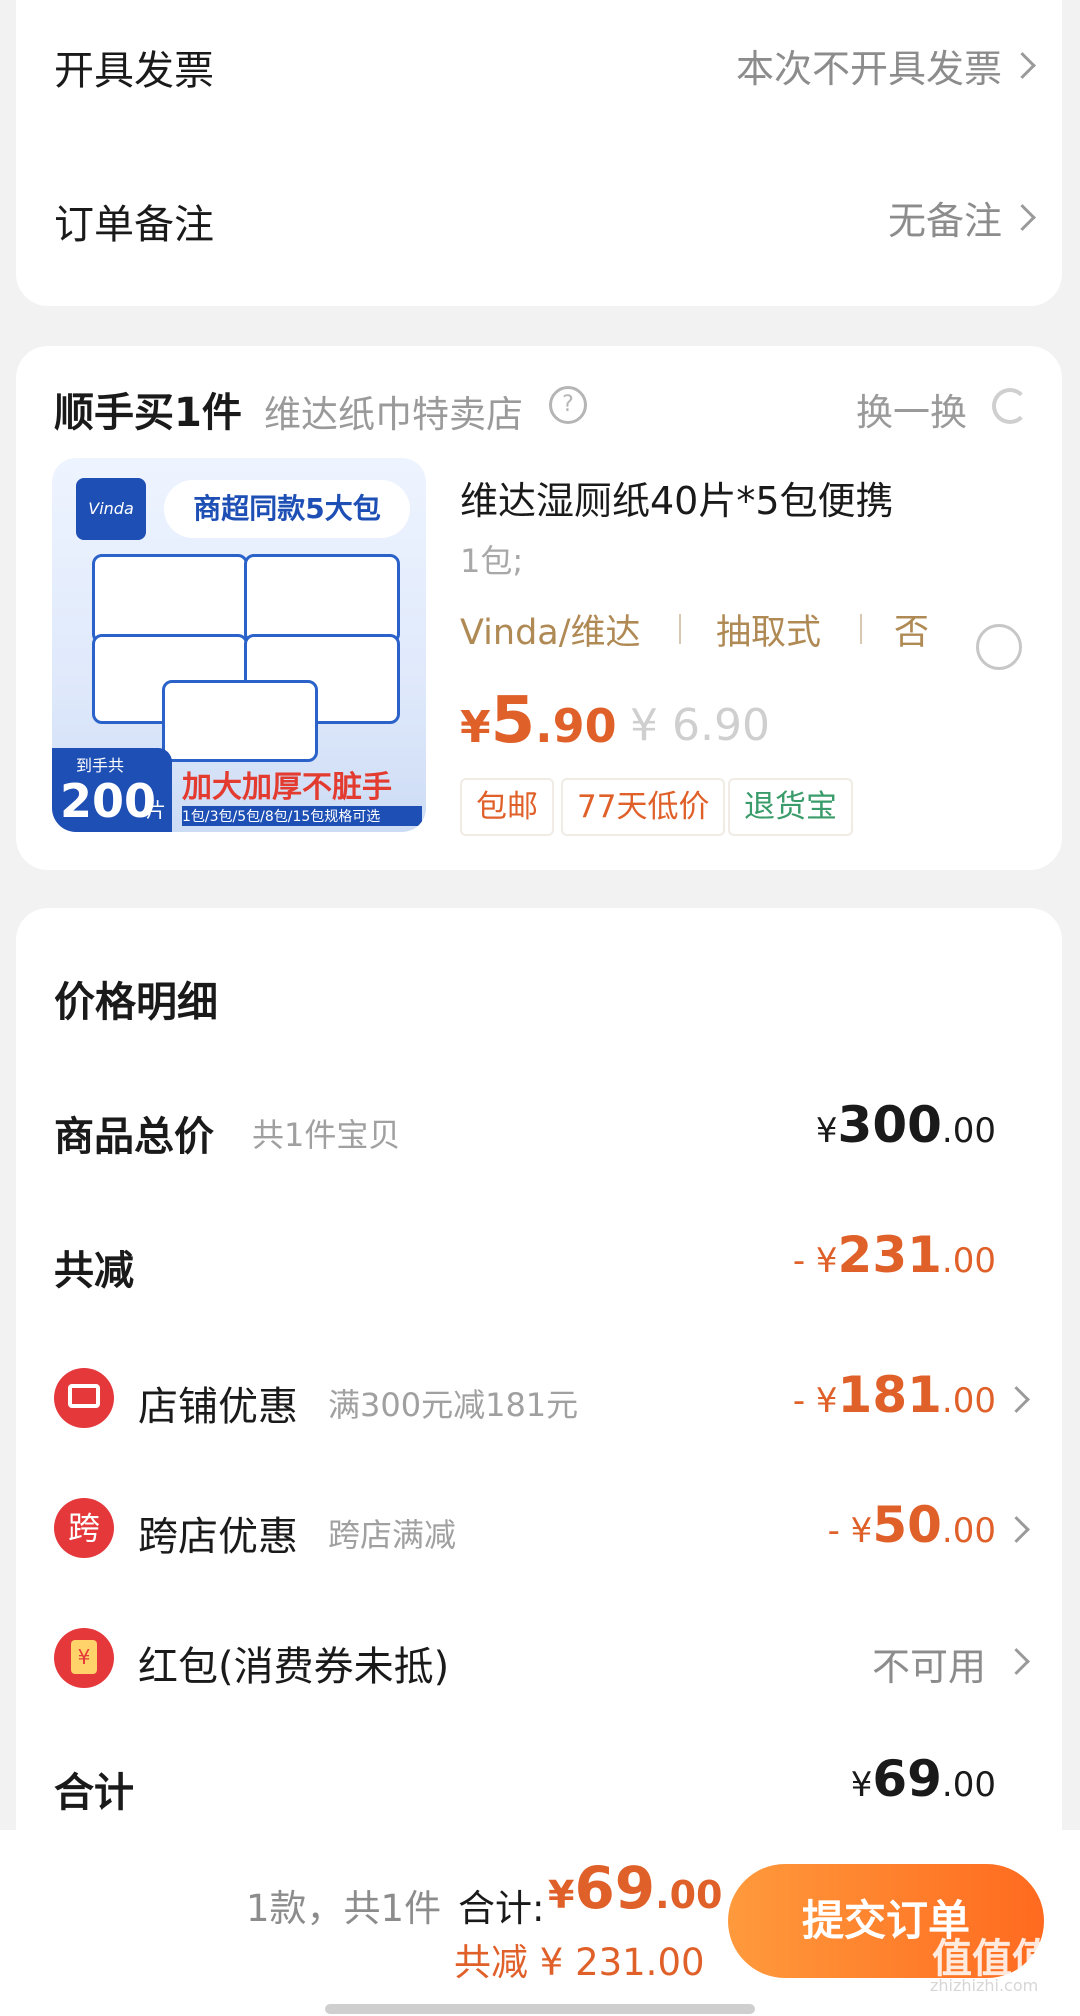 The width and height of the screenshot is (1080, 2016). I want to click on remark-value: 无备注, so click(944, 221).